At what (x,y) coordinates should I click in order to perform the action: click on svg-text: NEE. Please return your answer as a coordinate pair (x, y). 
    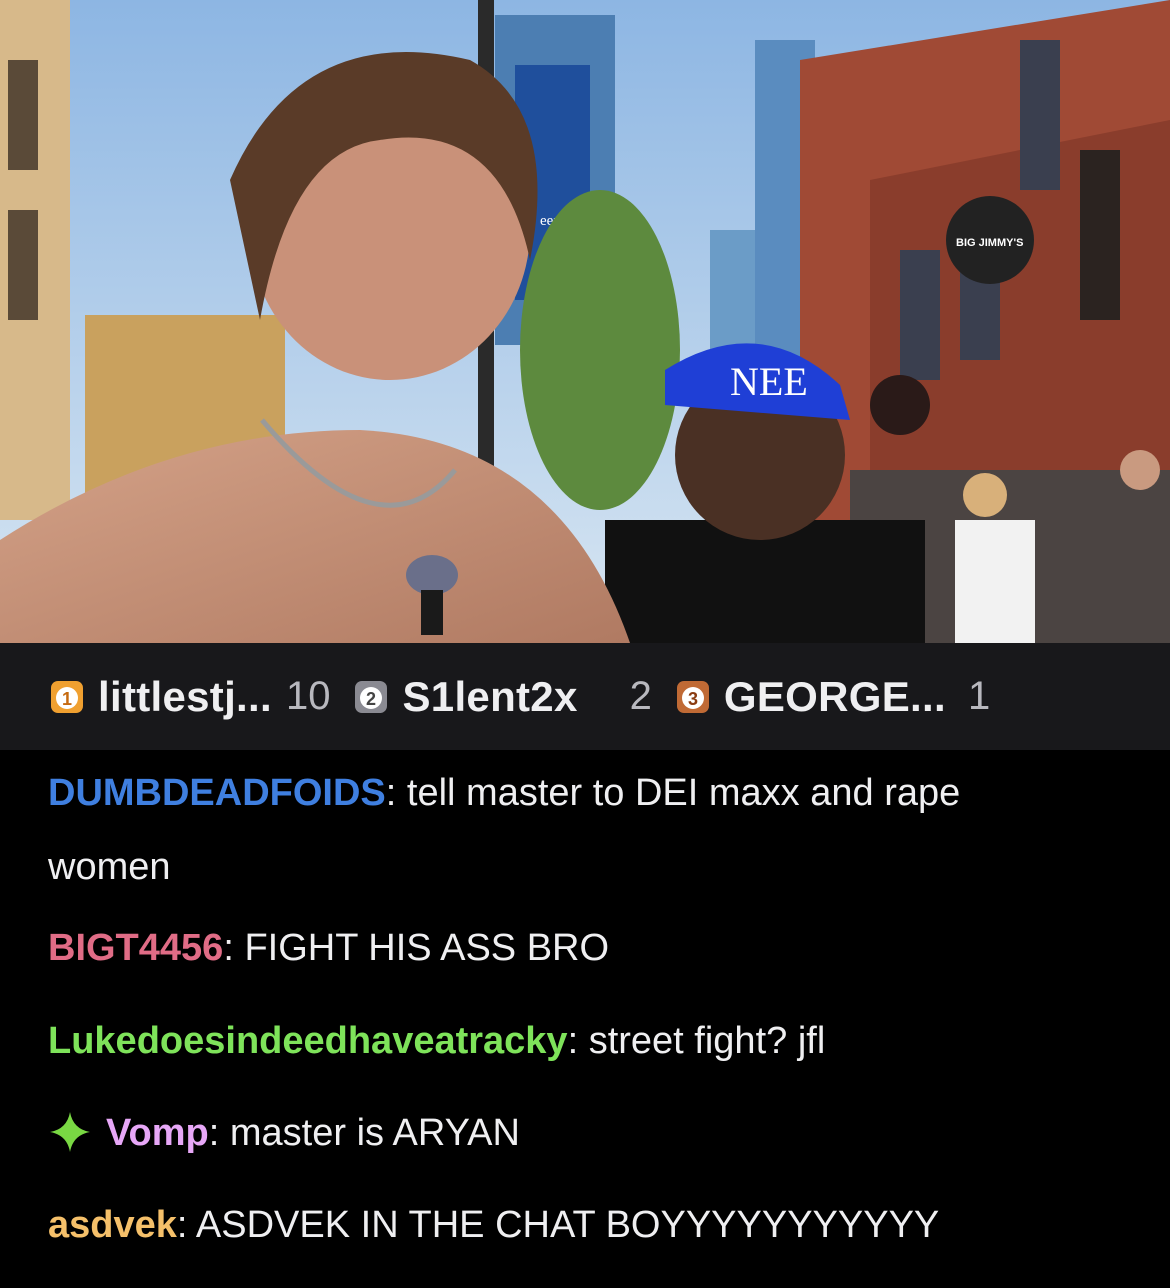
    Looking at the image, I should click on (769, 381).